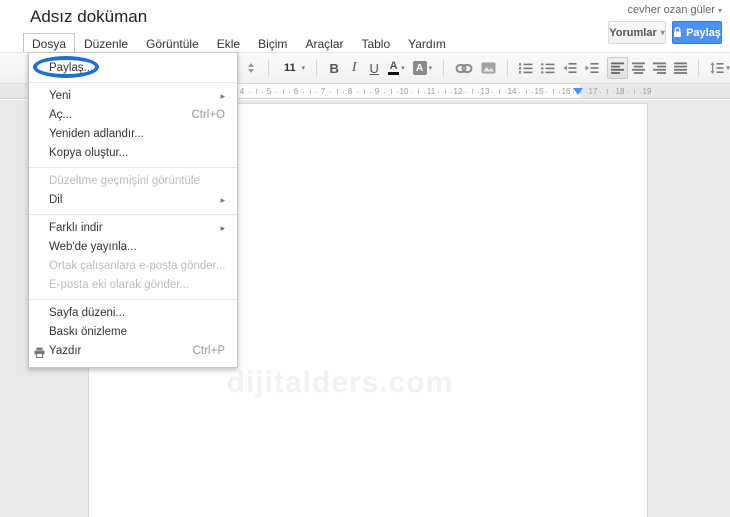 This screenshot has width=730, height=517. What do you see at coordinates (659, 68) in the screenshot?
I see `align-right-button` at bounding box center [659, 68].